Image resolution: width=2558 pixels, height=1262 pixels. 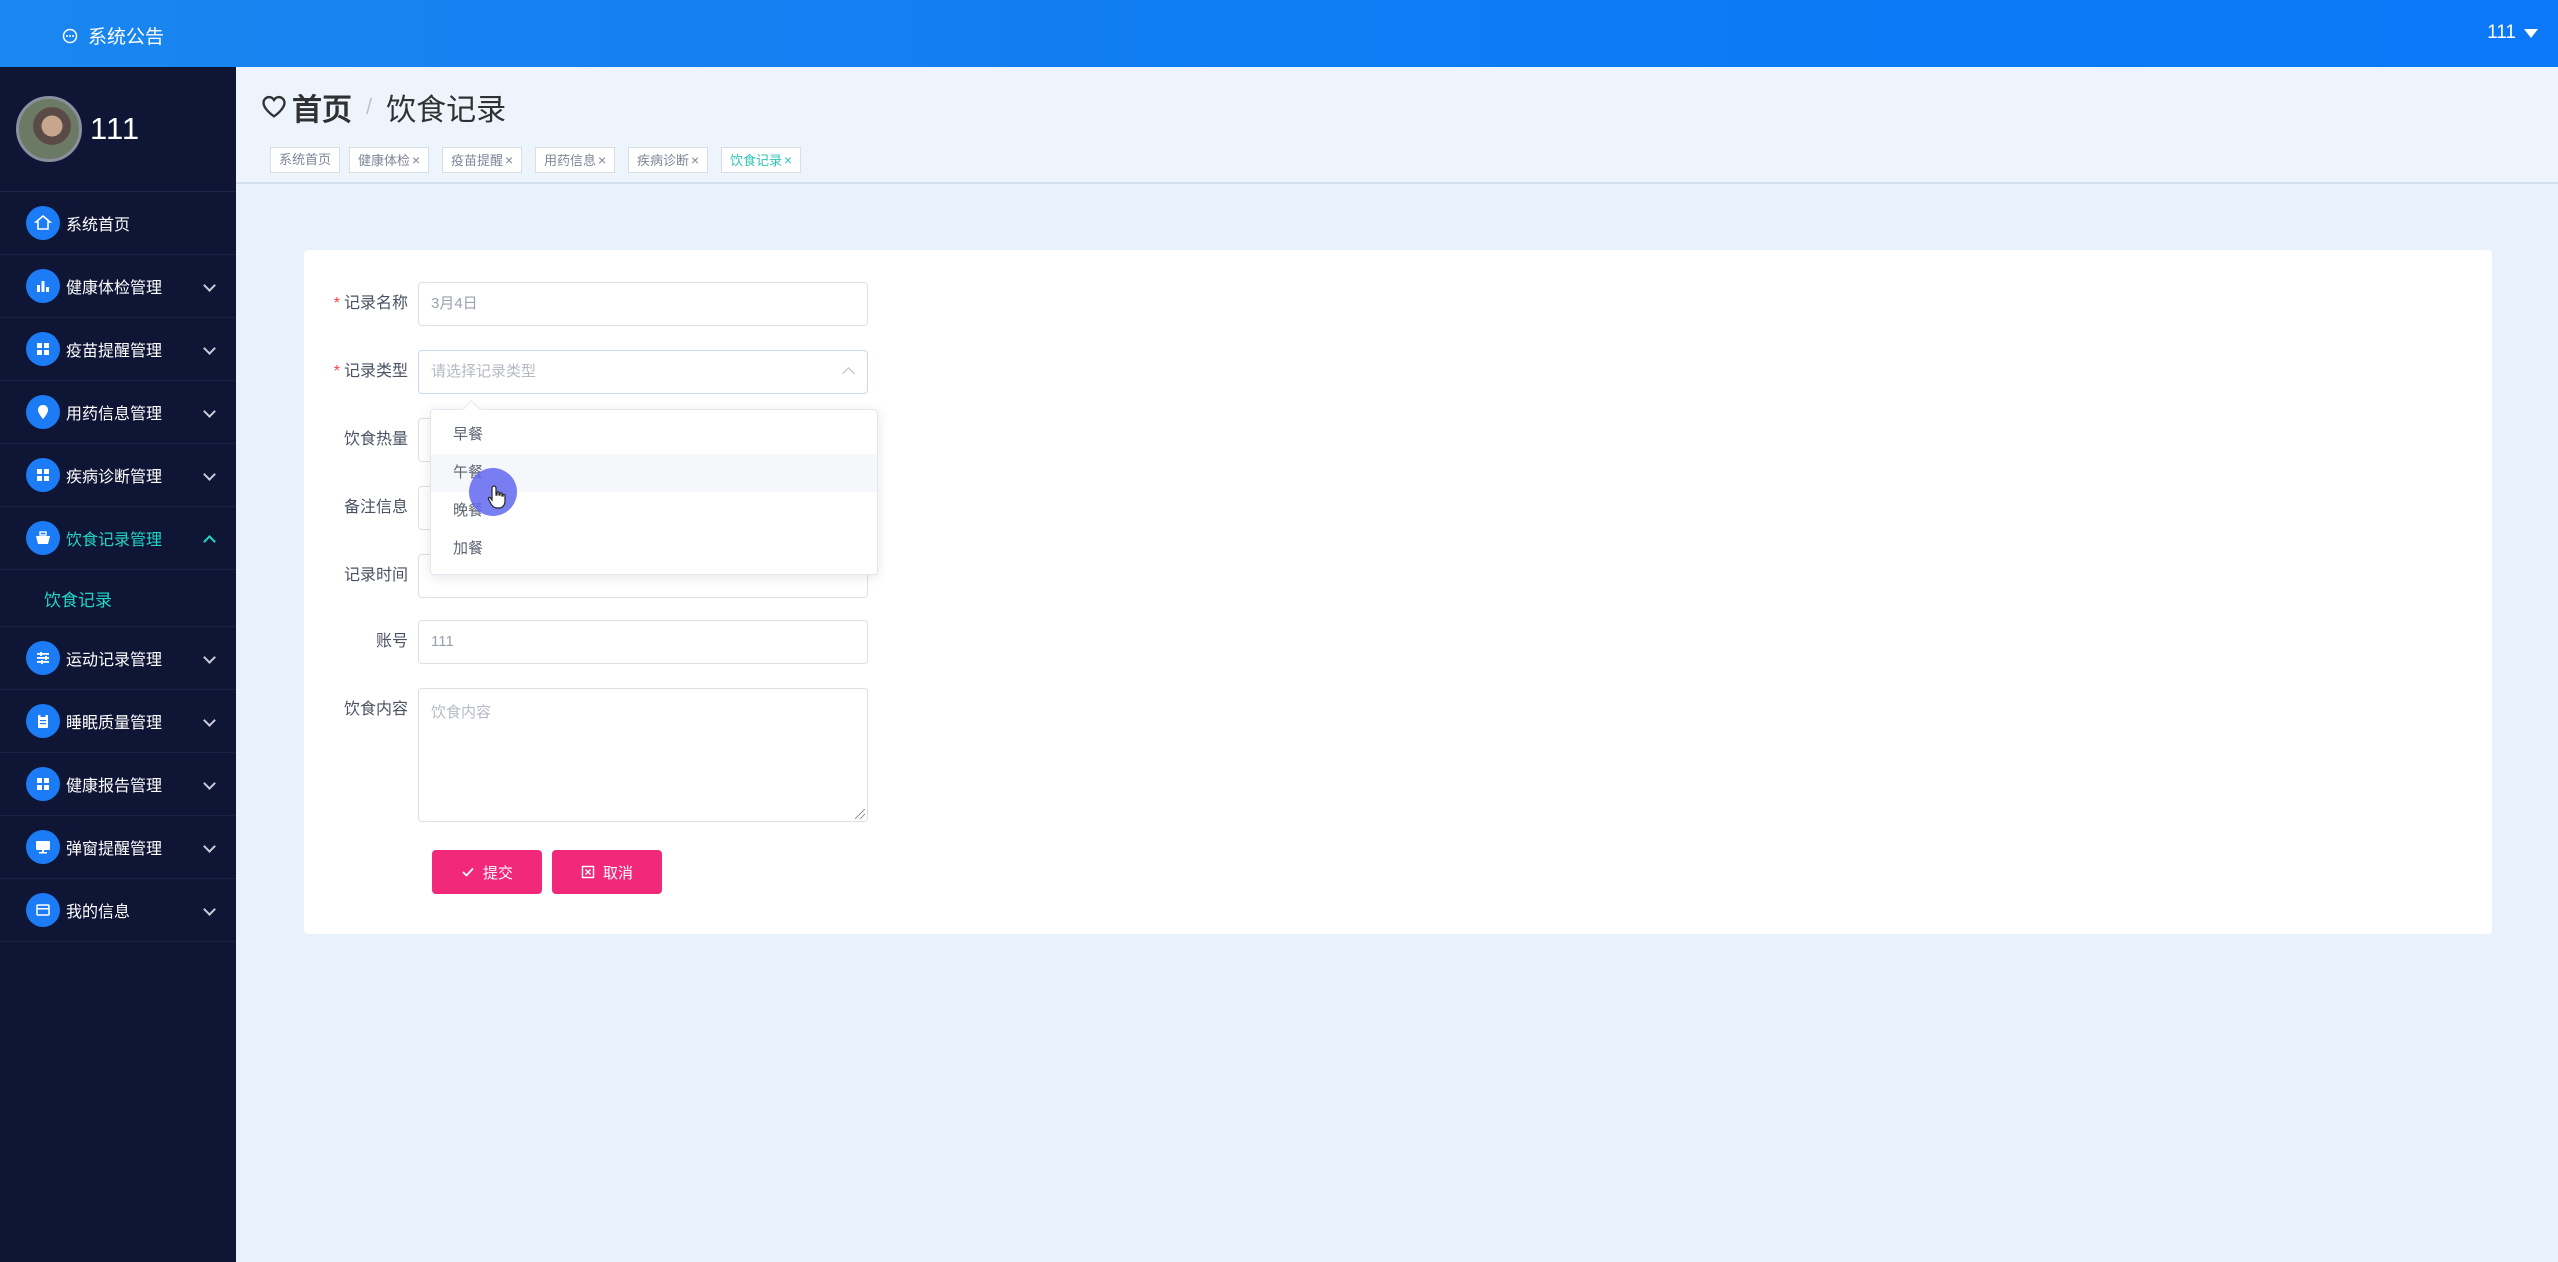 What do you see at coordinates (370, 303) in the screenshot?
I see `record-name-label: * 记录名称` at bounding box center [370, 303].